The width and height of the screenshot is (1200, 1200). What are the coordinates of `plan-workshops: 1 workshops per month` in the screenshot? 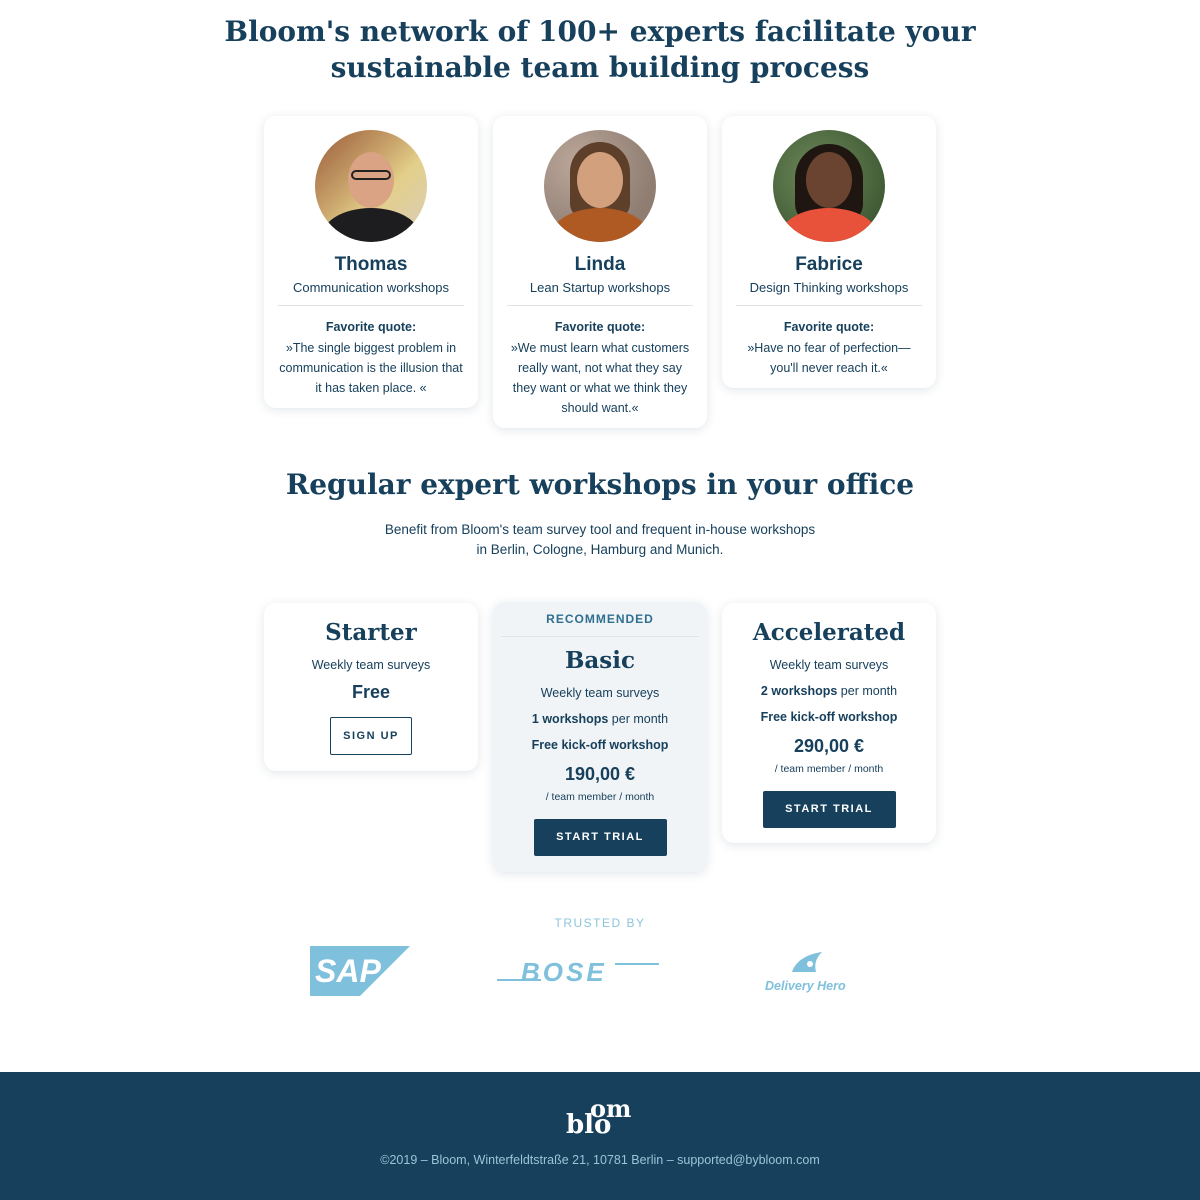 It's located at (600, 719).